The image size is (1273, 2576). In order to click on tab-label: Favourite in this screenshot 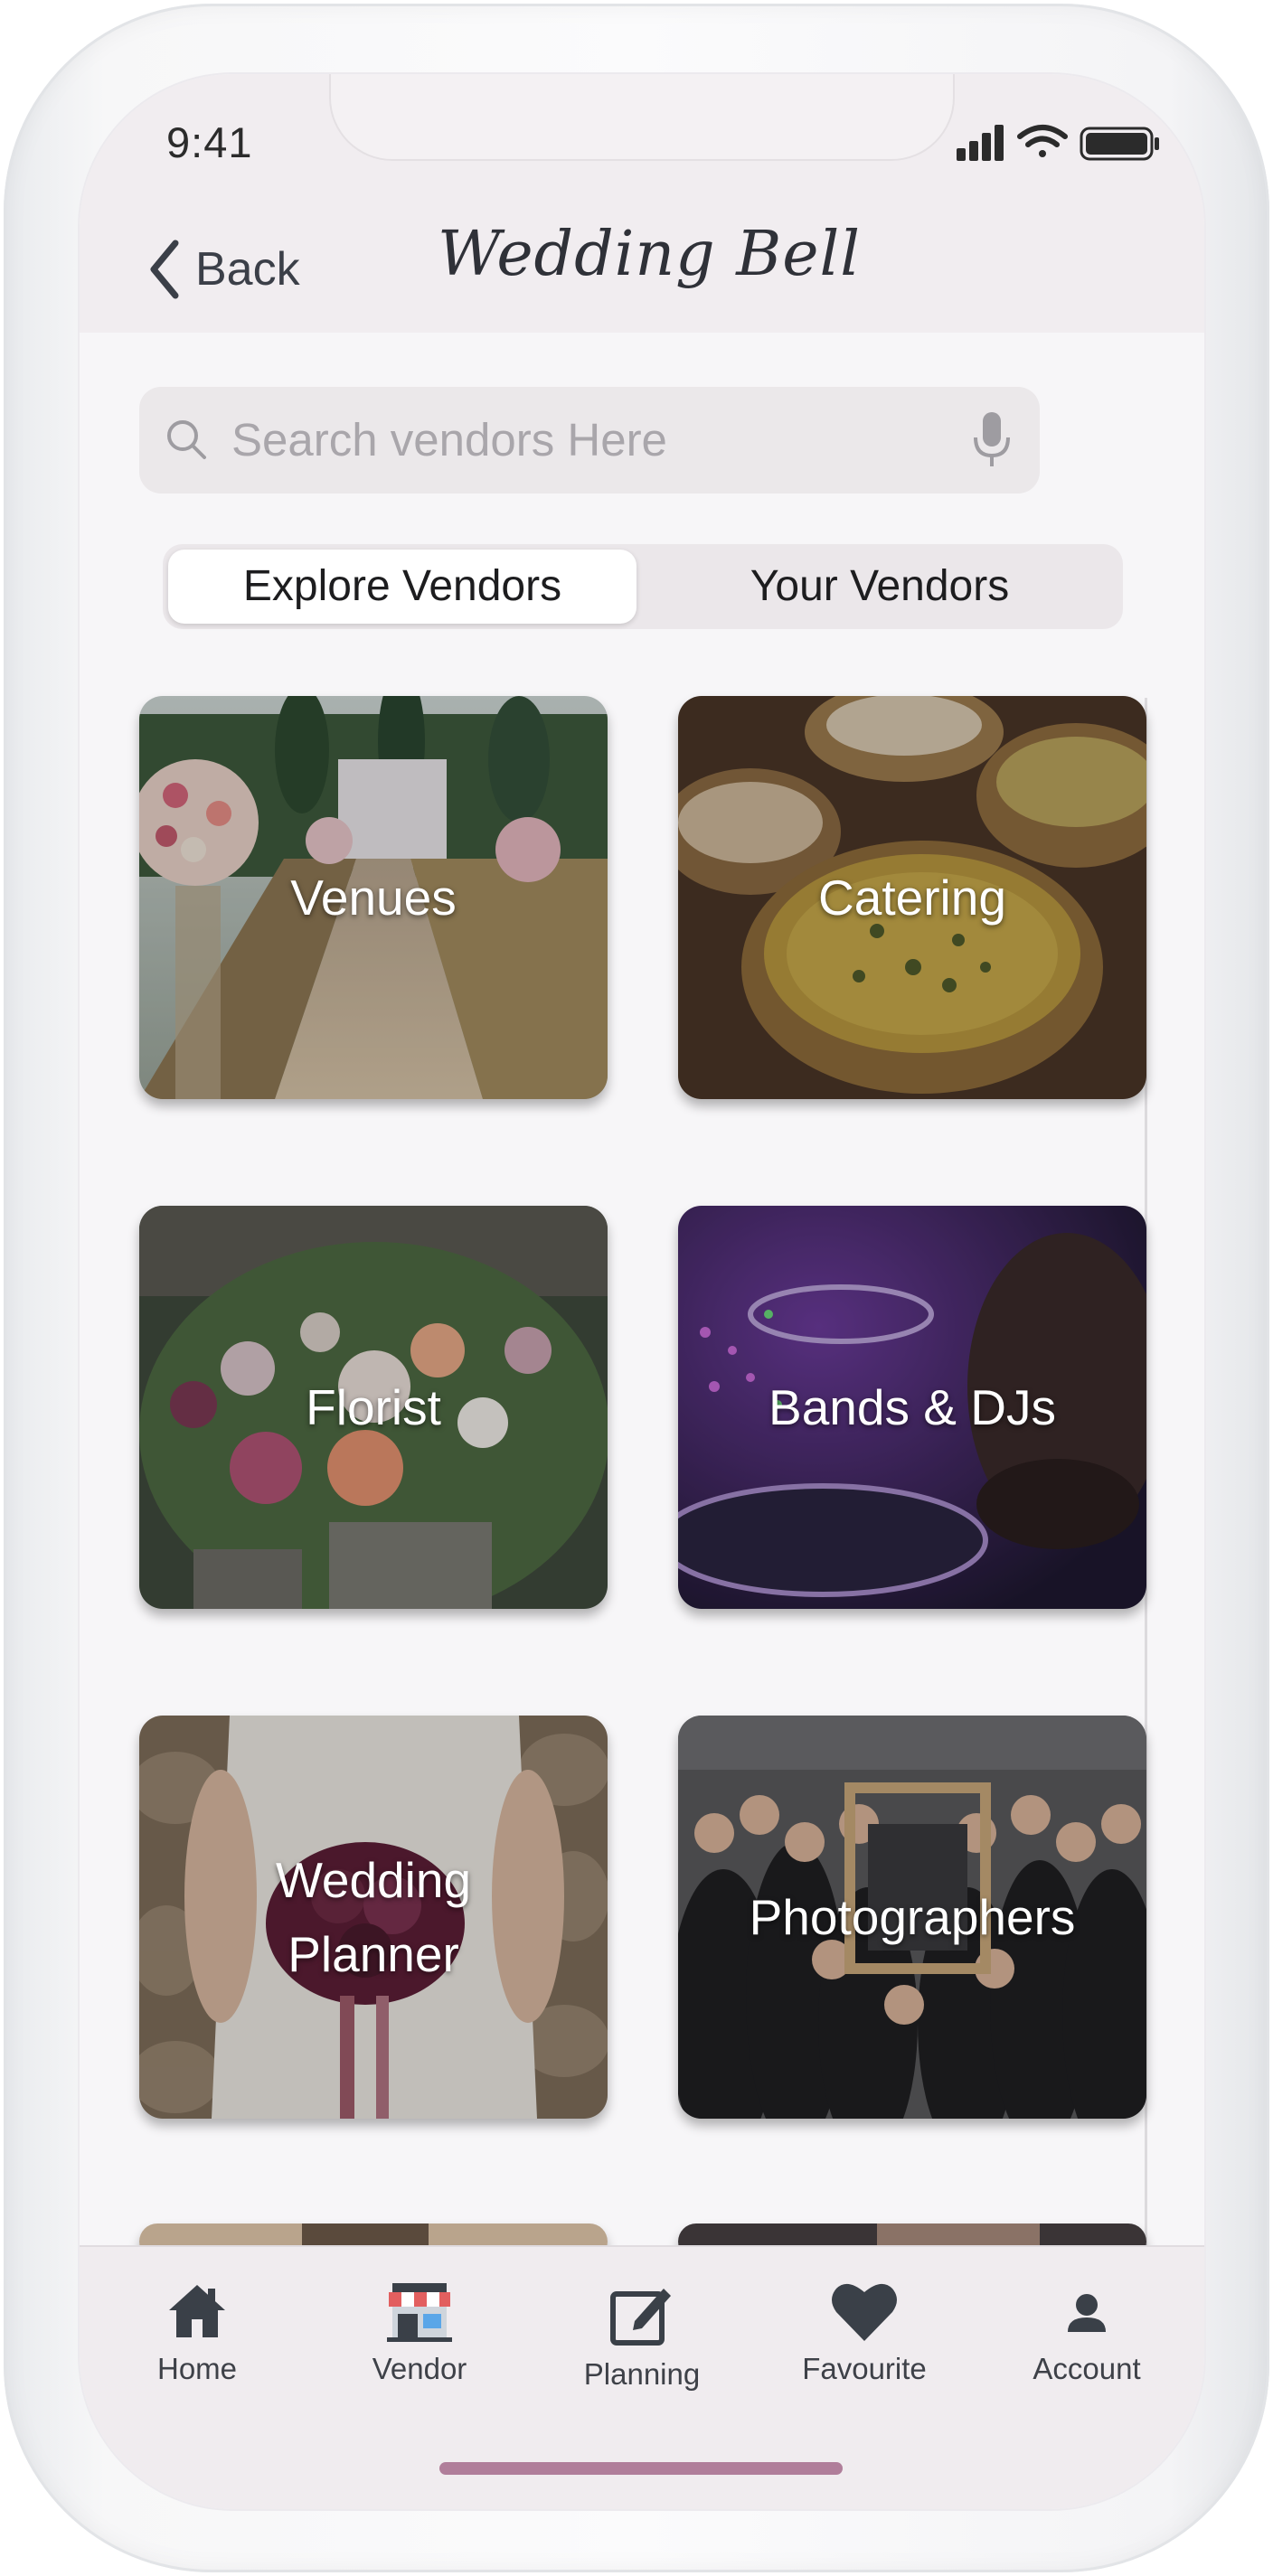, I will do `click(864, 2368)`.